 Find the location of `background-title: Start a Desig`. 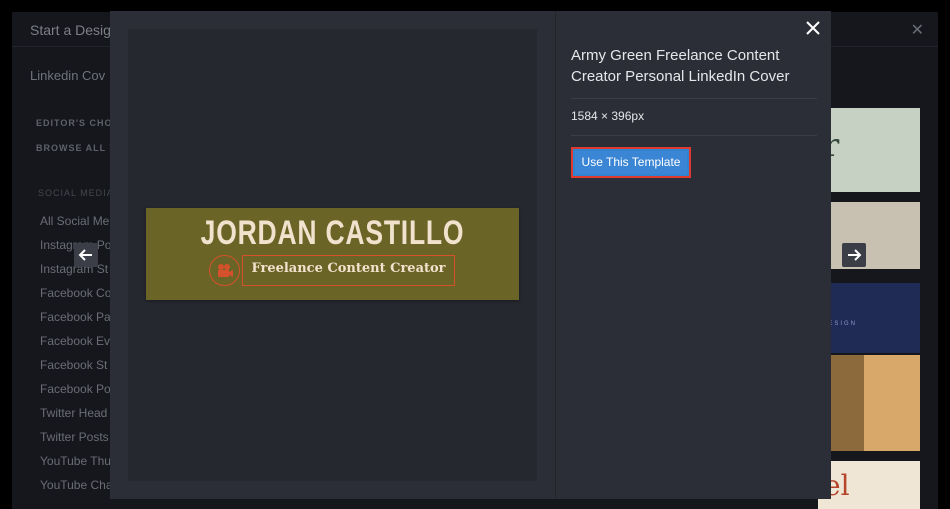

background-title: Start a Desig is located at coordinates (70, 30).